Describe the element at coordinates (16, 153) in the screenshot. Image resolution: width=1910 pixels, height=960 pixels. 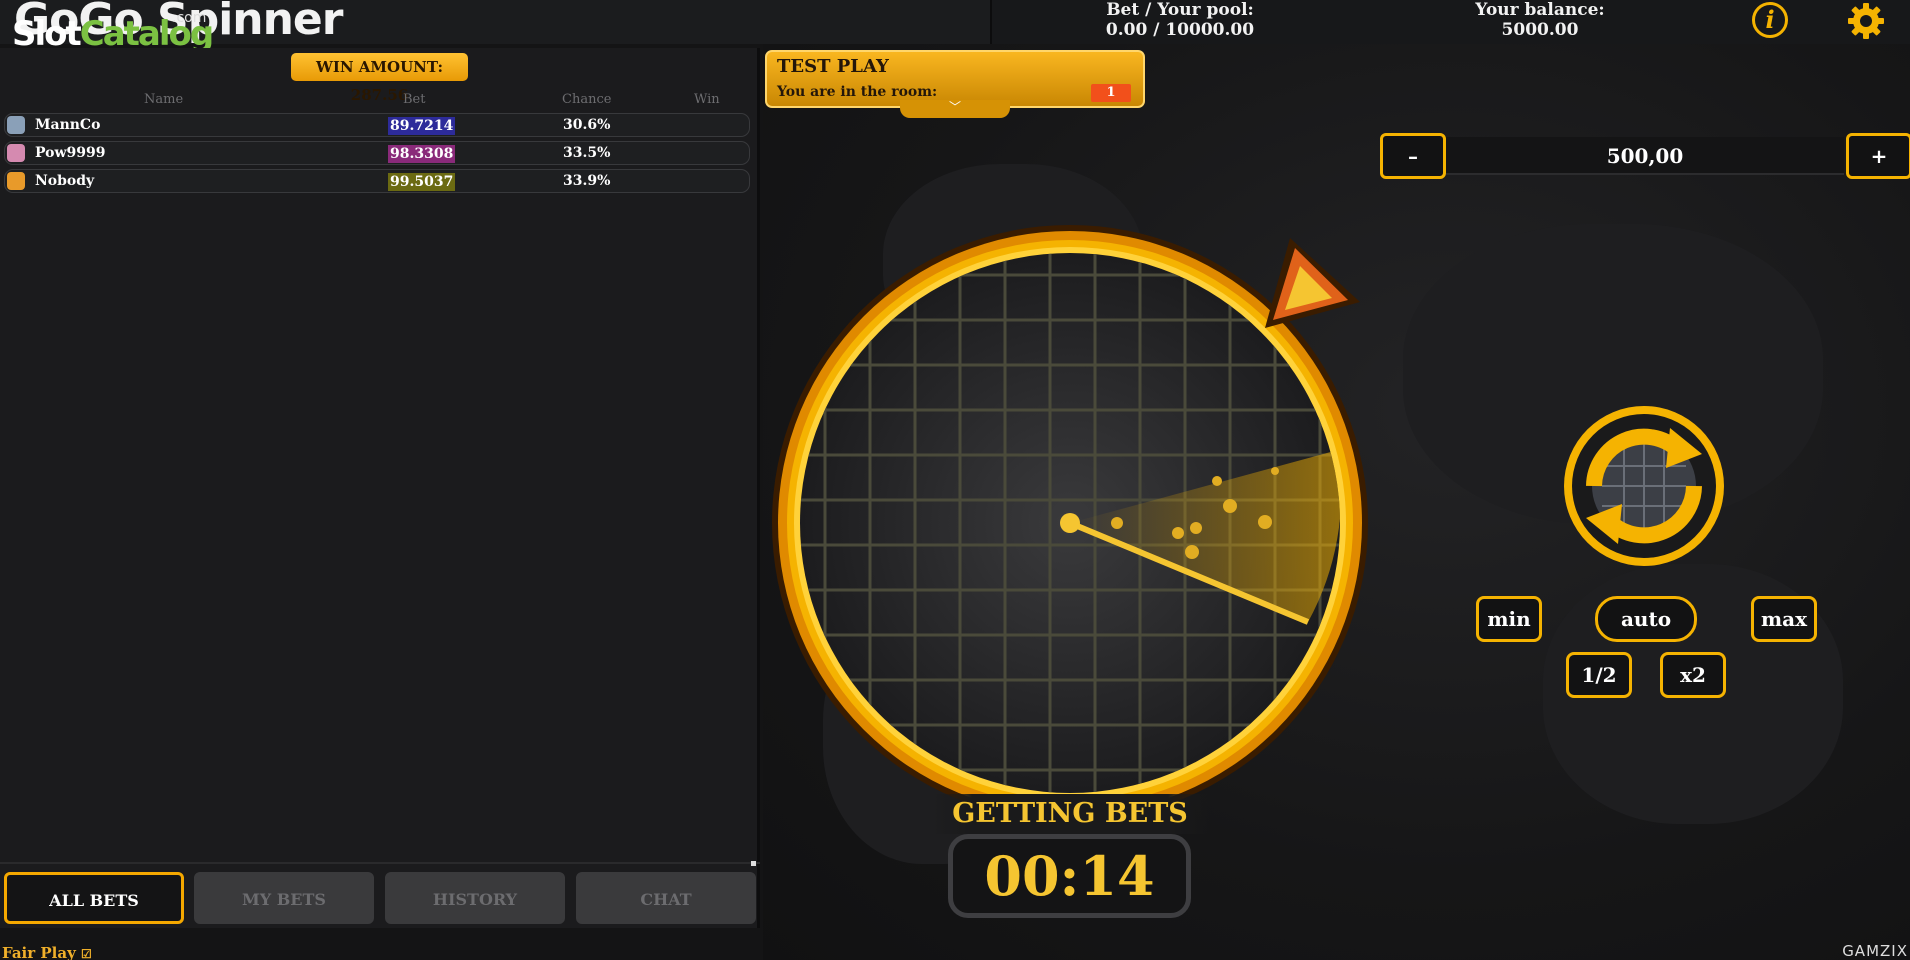
I see `octopus-avatar` at that location.